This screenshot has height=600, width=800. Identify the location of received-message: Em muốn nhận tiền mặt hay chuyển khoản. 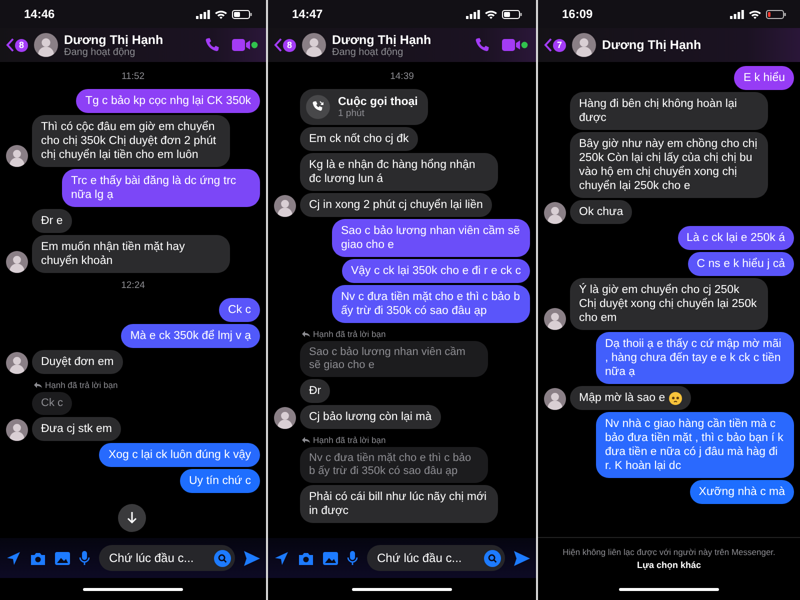
(131, 254).